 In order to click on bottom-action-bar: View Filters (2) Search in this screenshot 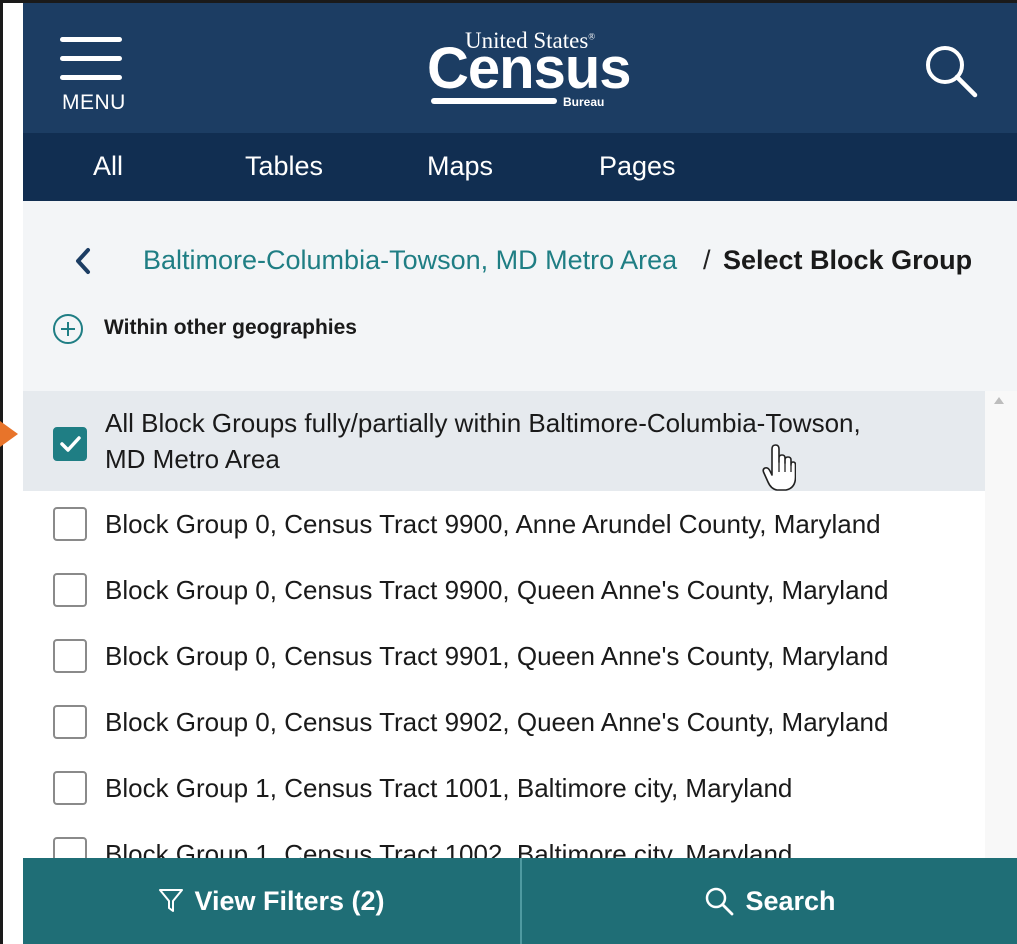, I will do `click(520, 901)`.